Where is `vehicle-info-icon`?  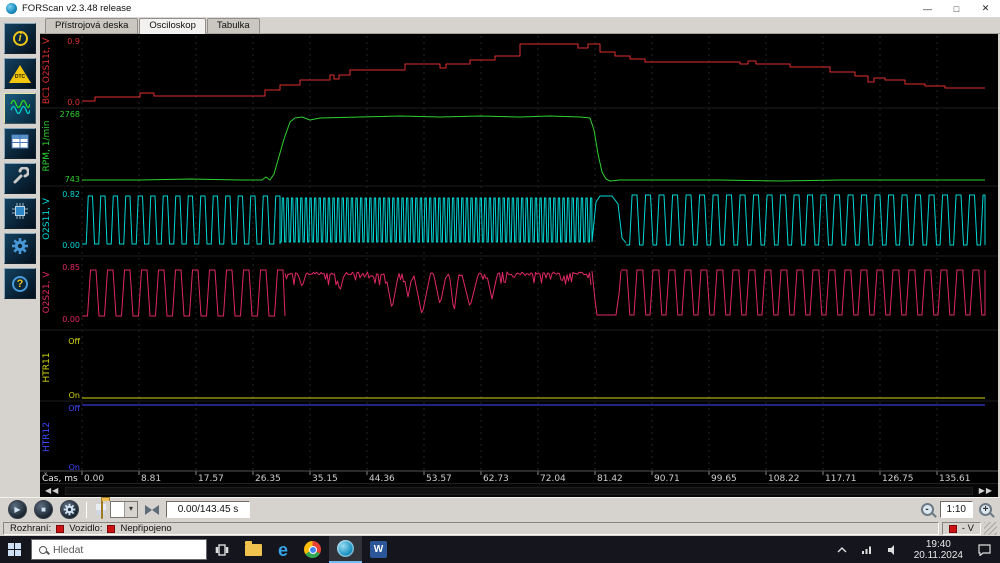
vehicle-info-icon is located at coordinates (20, 38).